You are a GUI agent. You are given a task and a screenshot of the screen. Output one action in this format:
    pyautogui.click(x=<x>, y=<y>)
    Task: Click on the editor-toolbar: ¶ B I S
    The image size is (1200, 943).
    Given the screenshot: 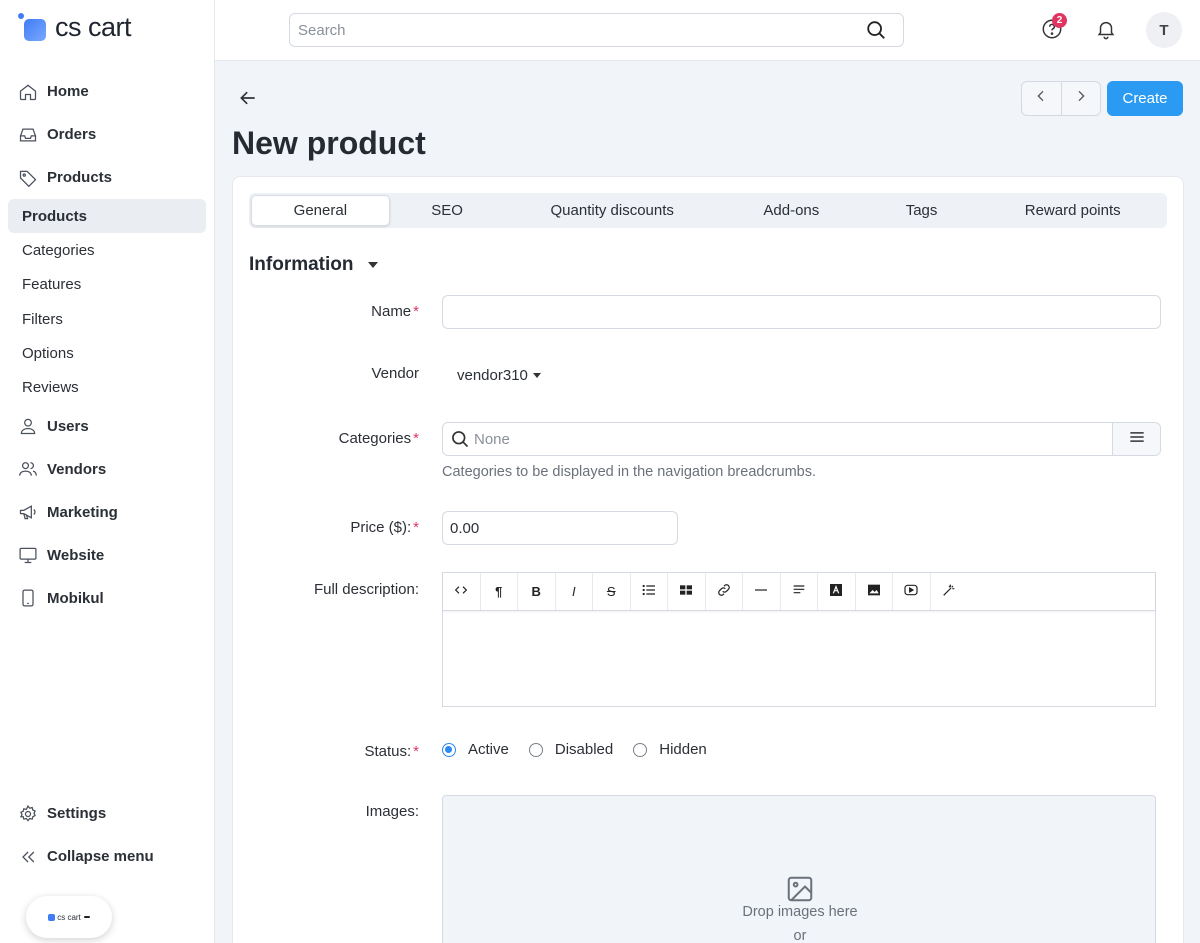 What is the action you would take?
    pyautogui.click(x=799, y=592)
    